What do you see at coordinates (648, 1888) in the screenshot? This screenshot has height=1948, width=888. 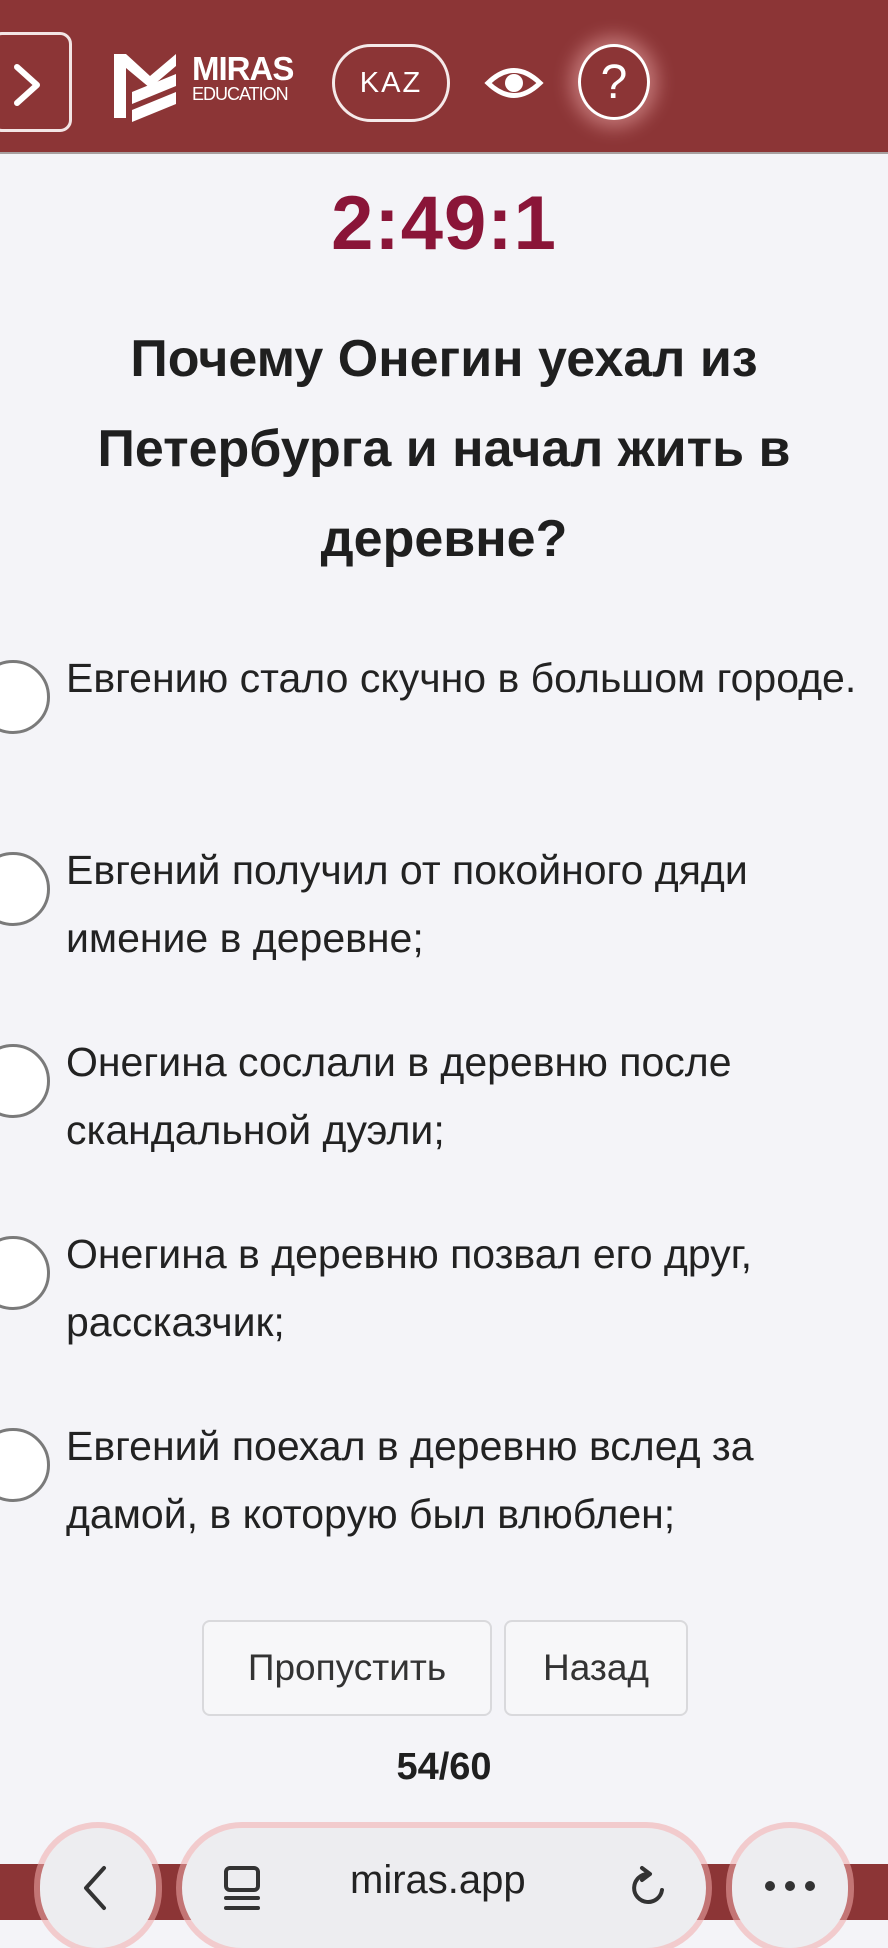 I see `reload-icon` at bounding box center [648, 1888].